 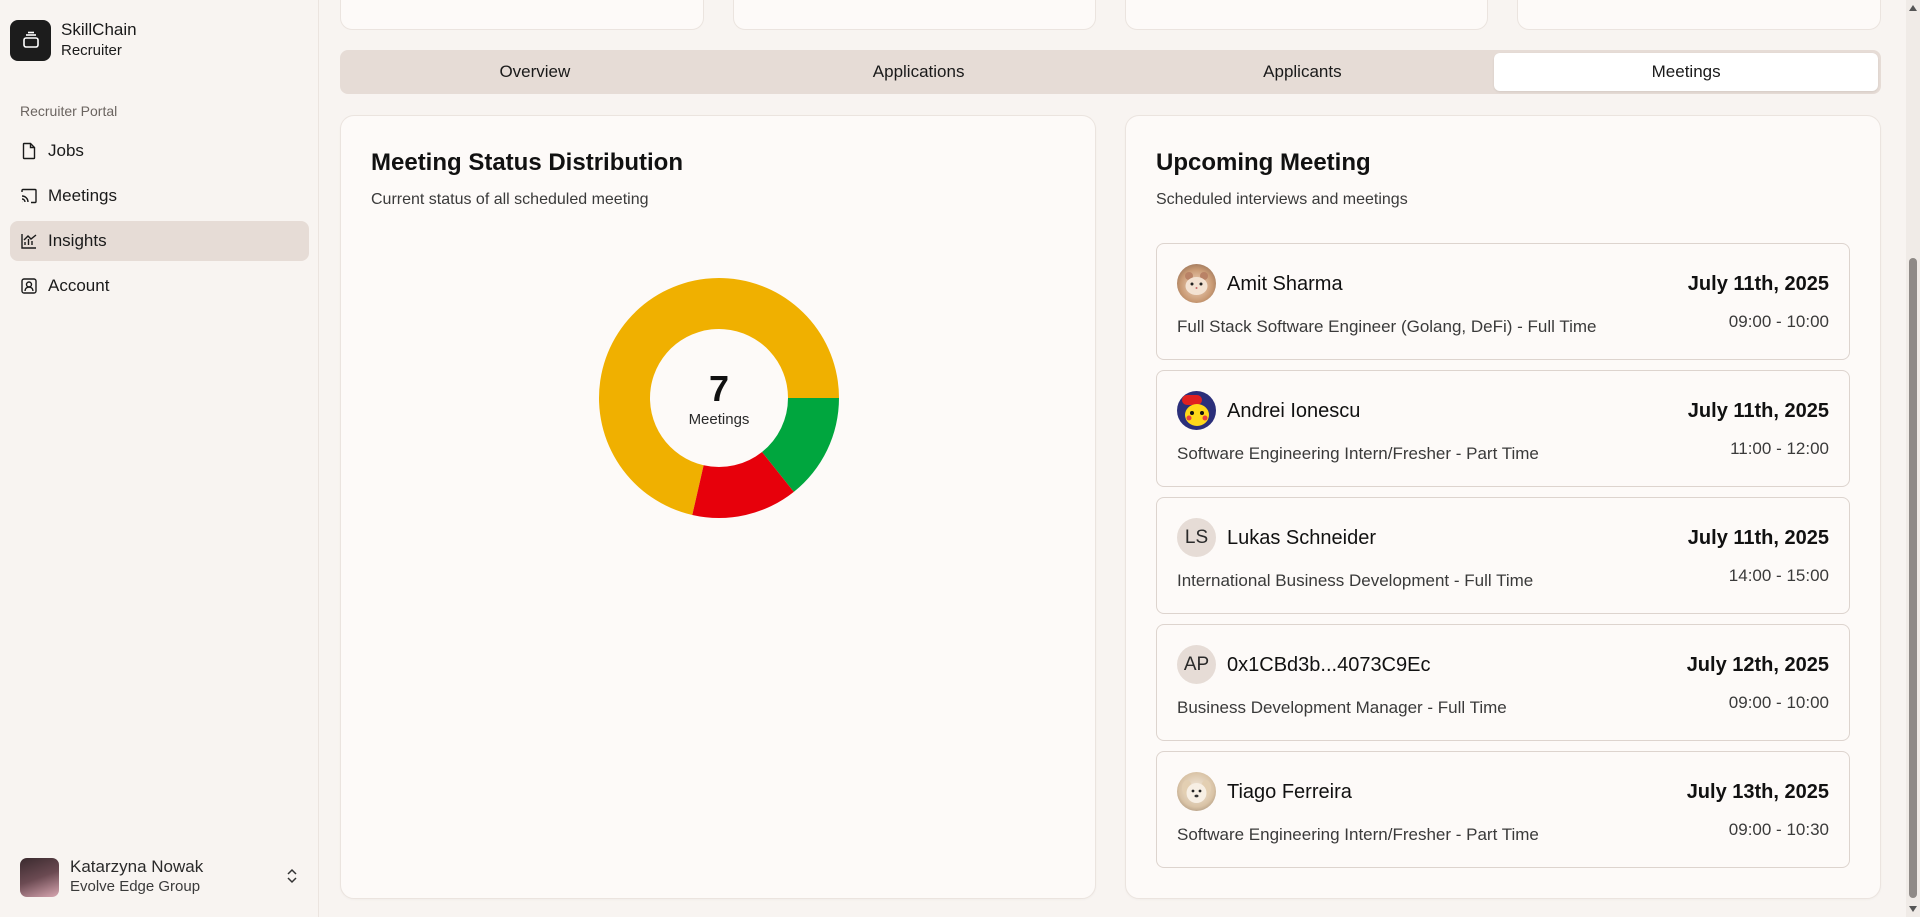 What do you see at coordinates (719, 419) in the screenshot?
I see `donut-label: Meetings` at bounding box center [719, 419].